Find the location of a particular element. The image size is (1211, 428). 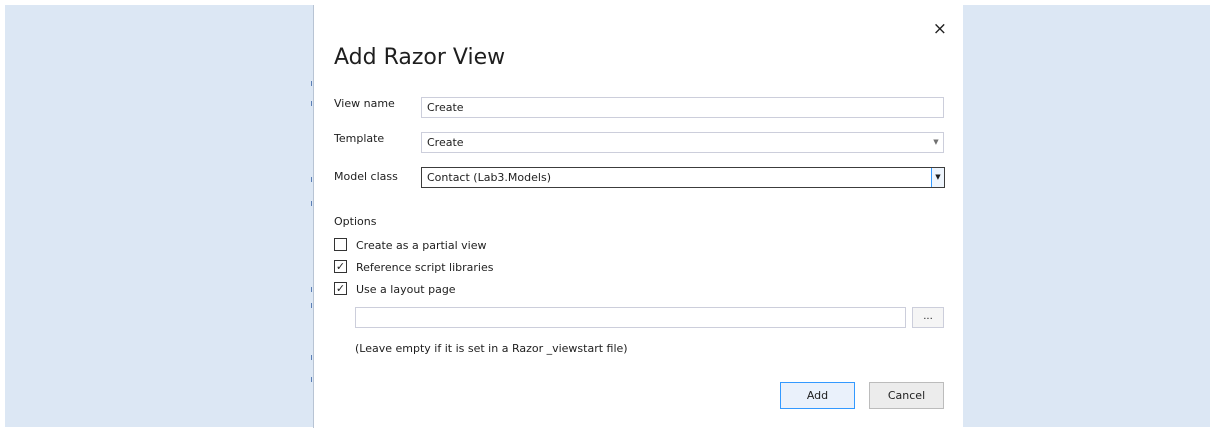

options-heading: Options is located at coordinates (355, 221).